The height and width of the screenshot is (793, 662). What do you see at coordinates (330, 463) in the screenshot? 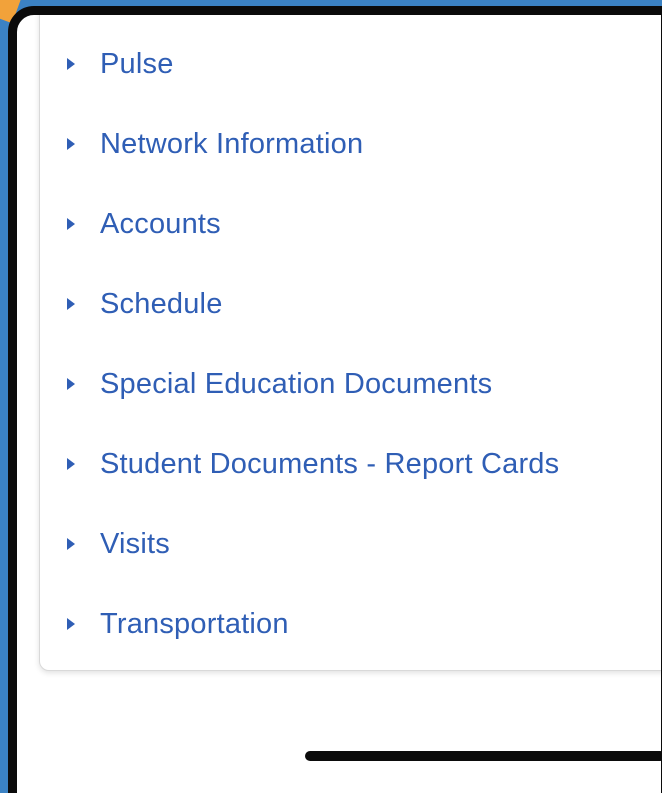
I see `menu-item-label: Student Documents - Report Cards` at bounding box center [330, 463].